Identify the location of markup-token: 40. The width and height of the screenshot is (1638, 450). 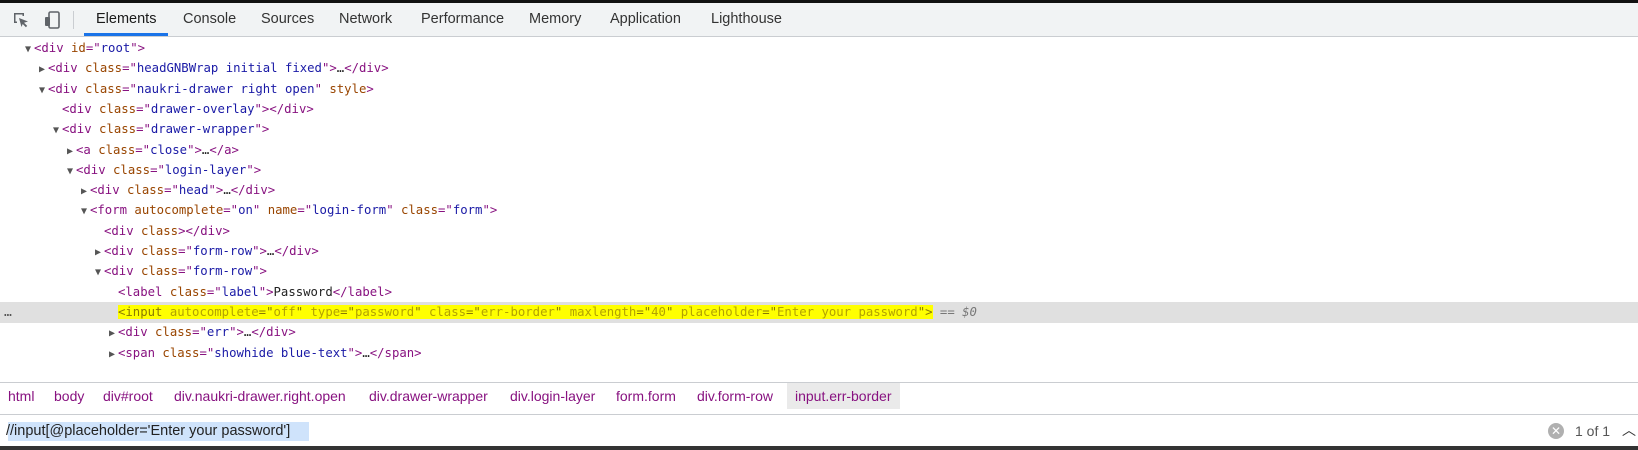
(658, 311).